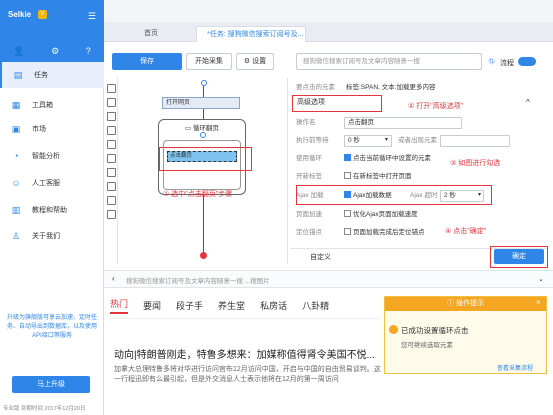  I want to click on hamburger-icon: ☰, so click(92, 16).